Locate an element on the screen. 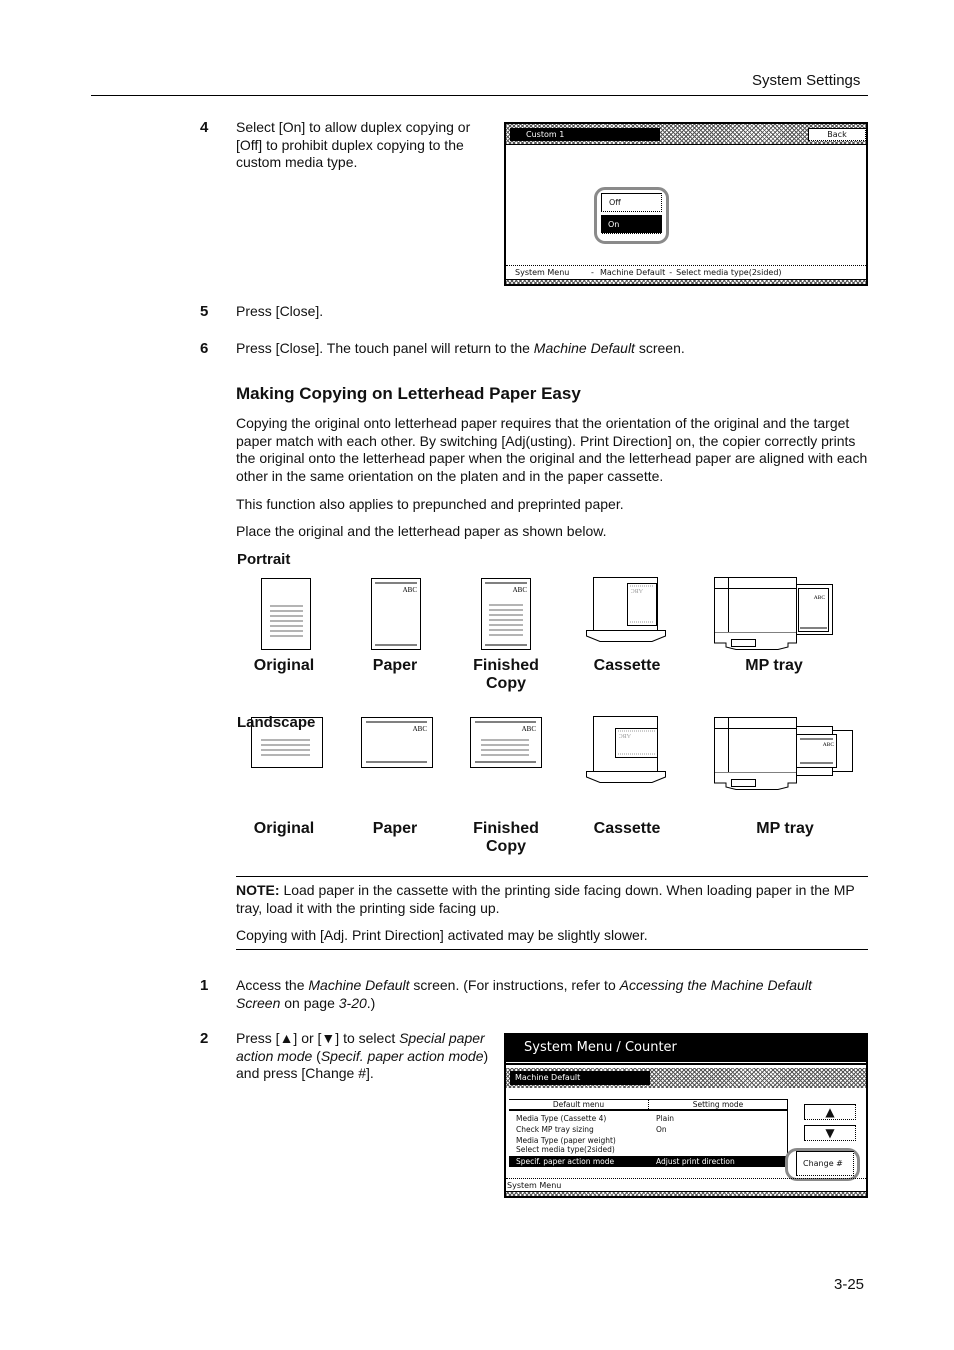 The image size is (954, 1350). panel-header: System Menu / Counter is located at coordinates (686, 1048).